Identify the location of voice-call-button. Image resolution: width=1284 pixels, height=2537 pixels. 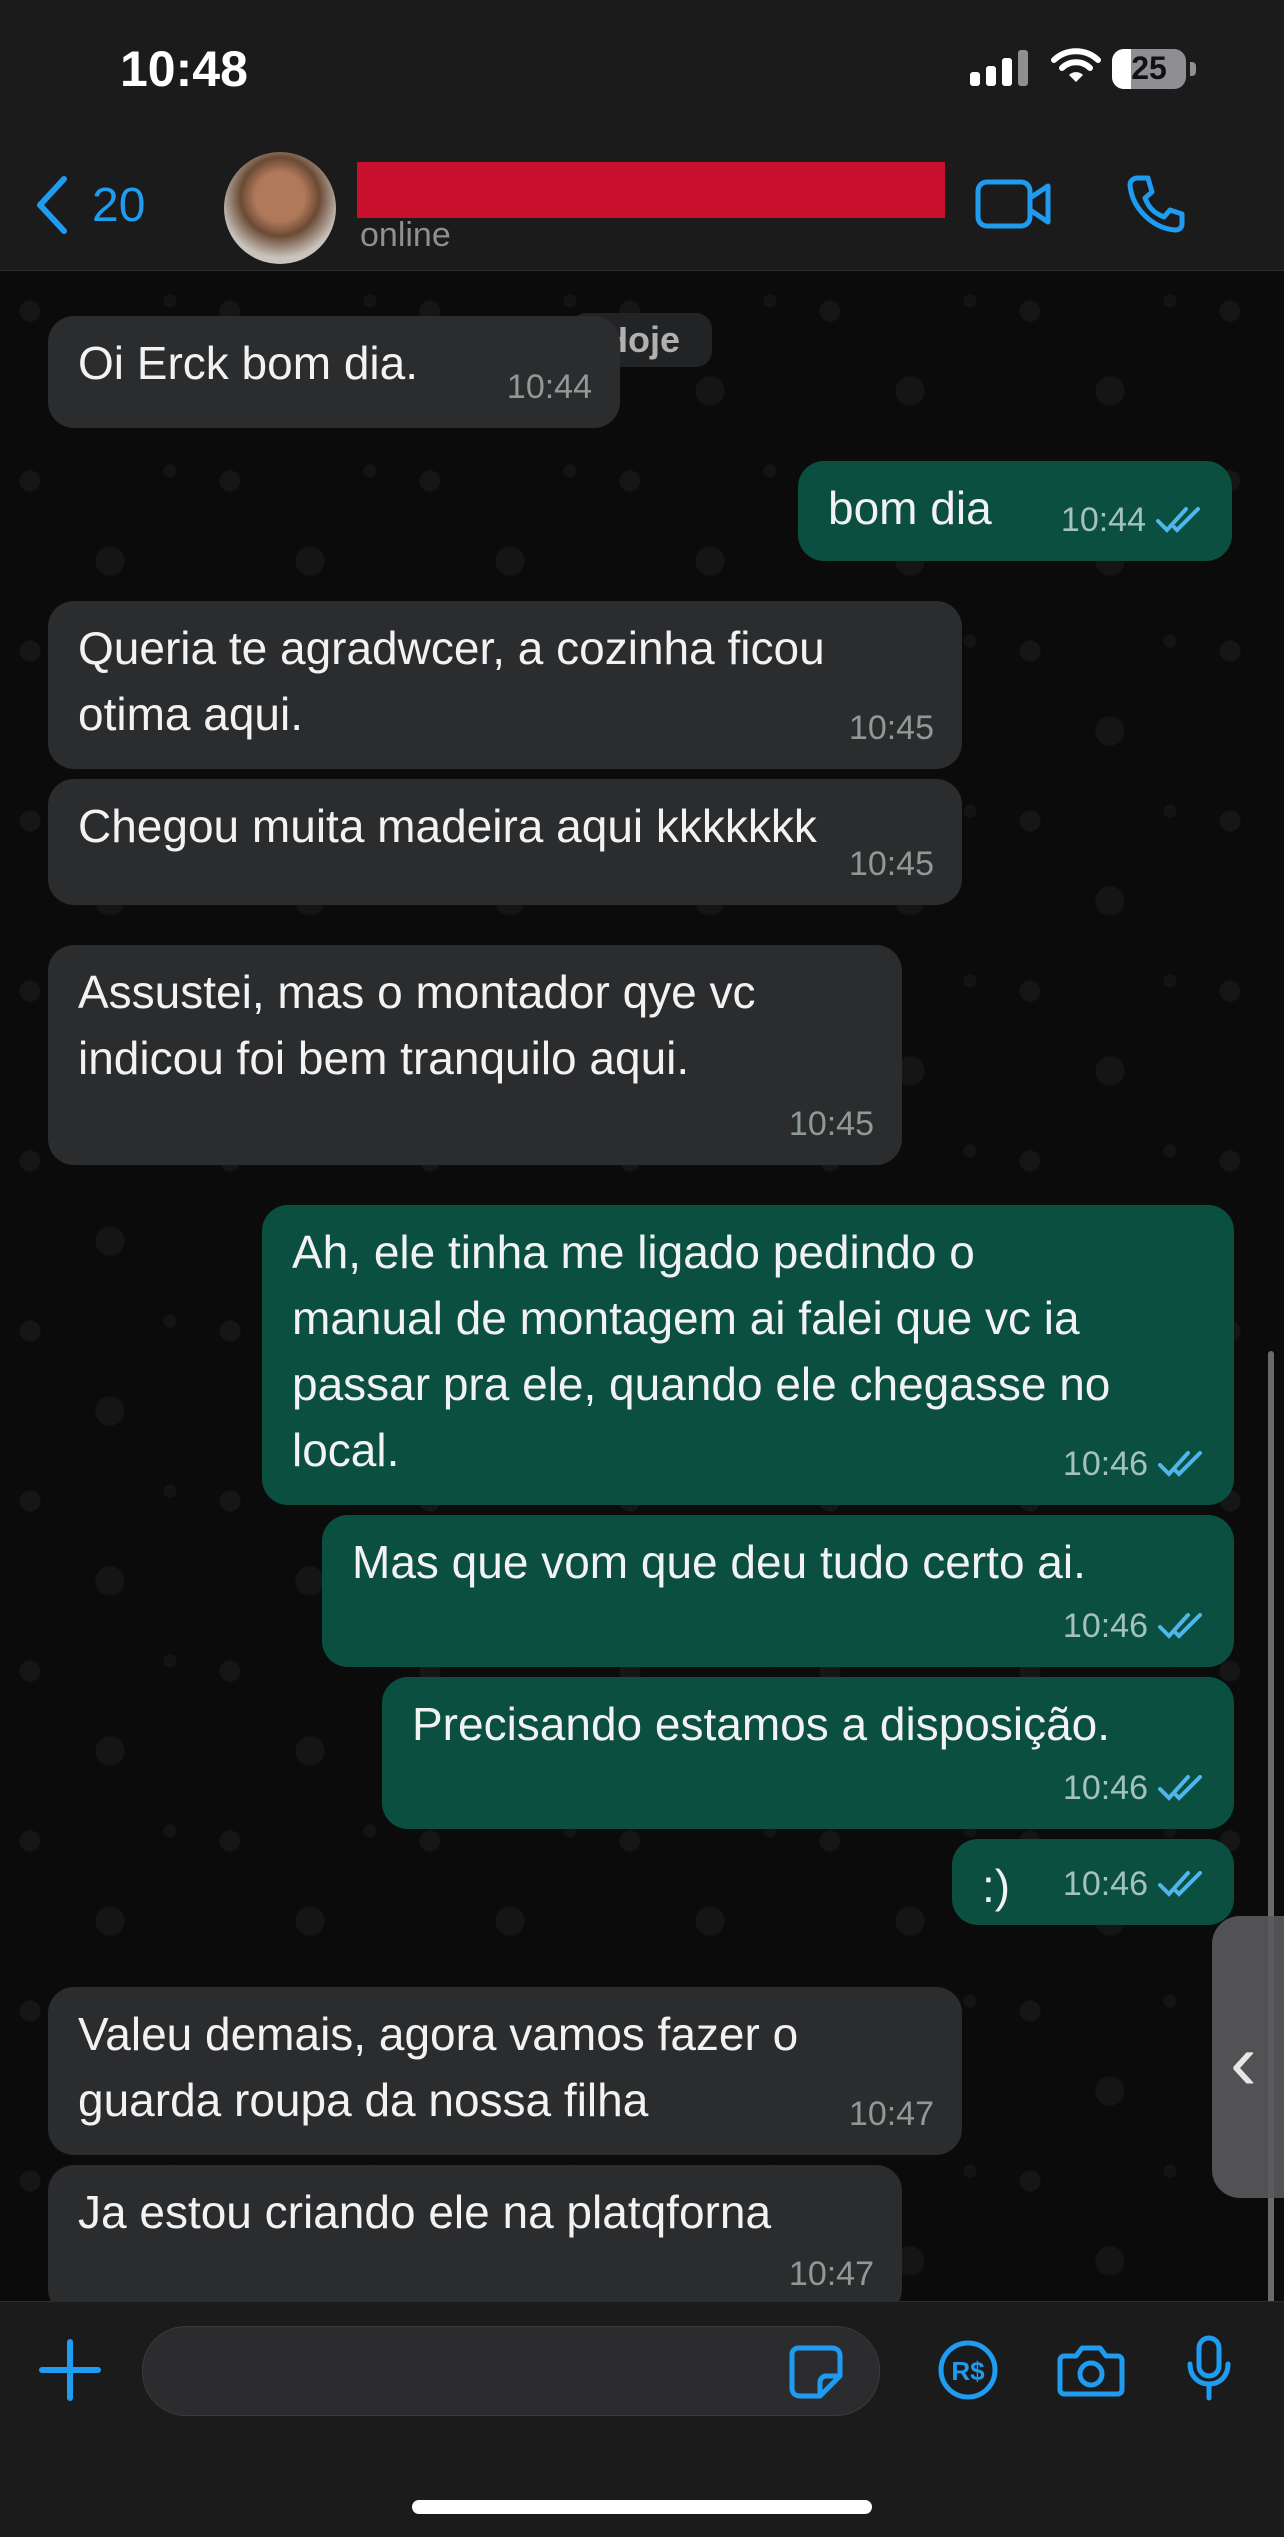
(1156, 206).